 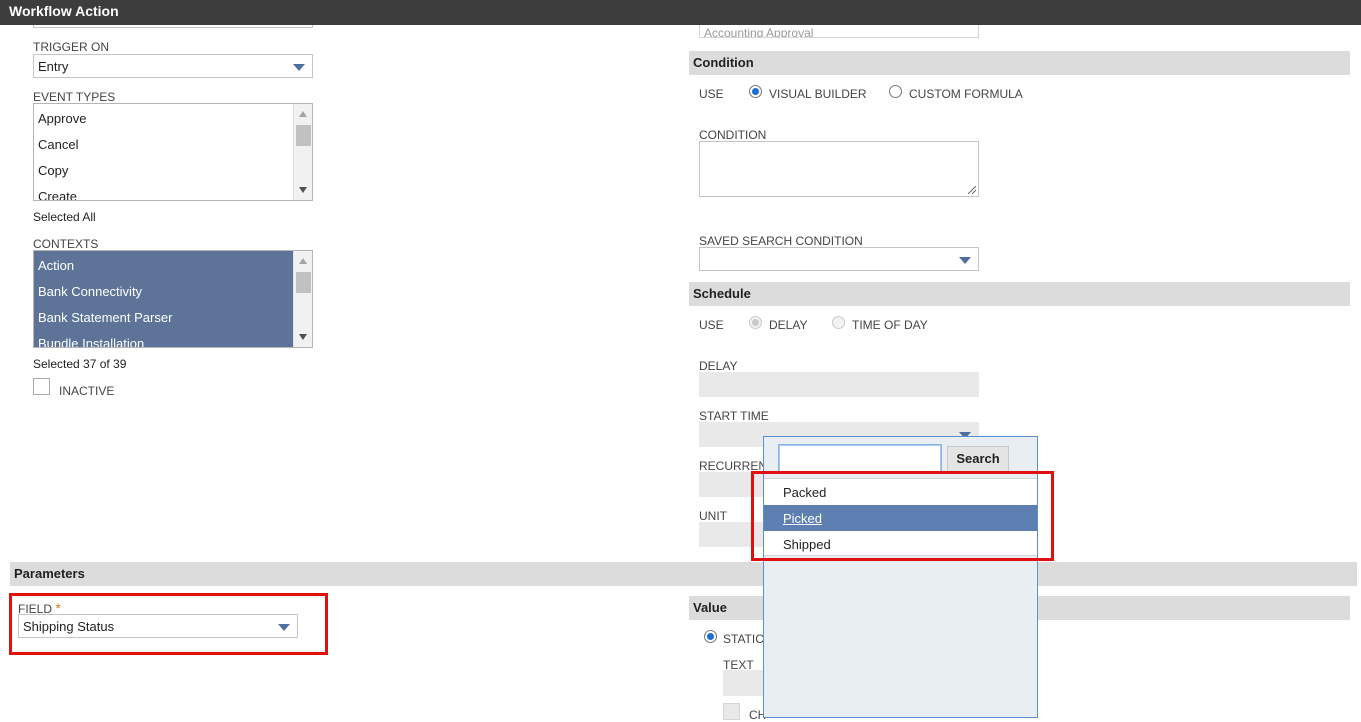 I want to click on saved-search-label: SAVED SEARCH CONDITION, so click(x=781, y=241).